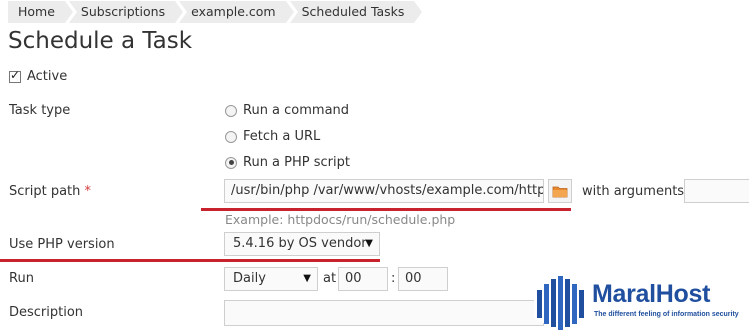  I want to click on script-path-label-text: Script path, so click(45, 191).